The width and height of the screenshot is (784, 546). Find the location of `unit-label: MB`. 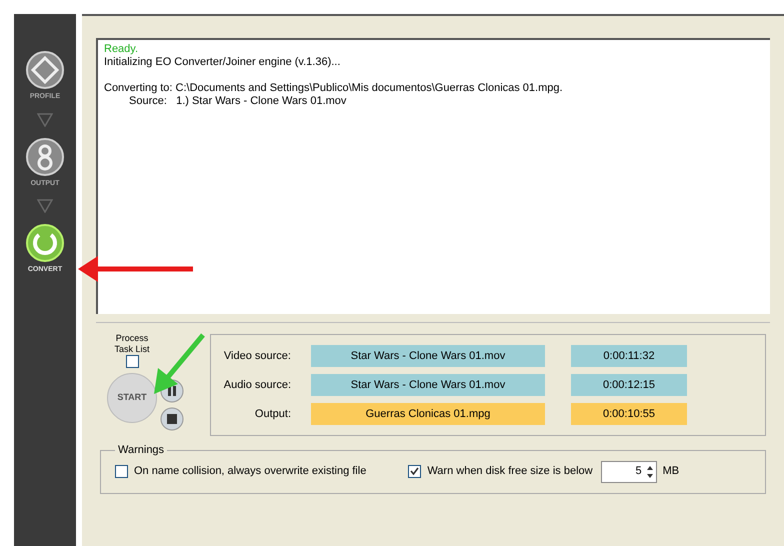

unit-label: MB is located at coordinates (671, 472).